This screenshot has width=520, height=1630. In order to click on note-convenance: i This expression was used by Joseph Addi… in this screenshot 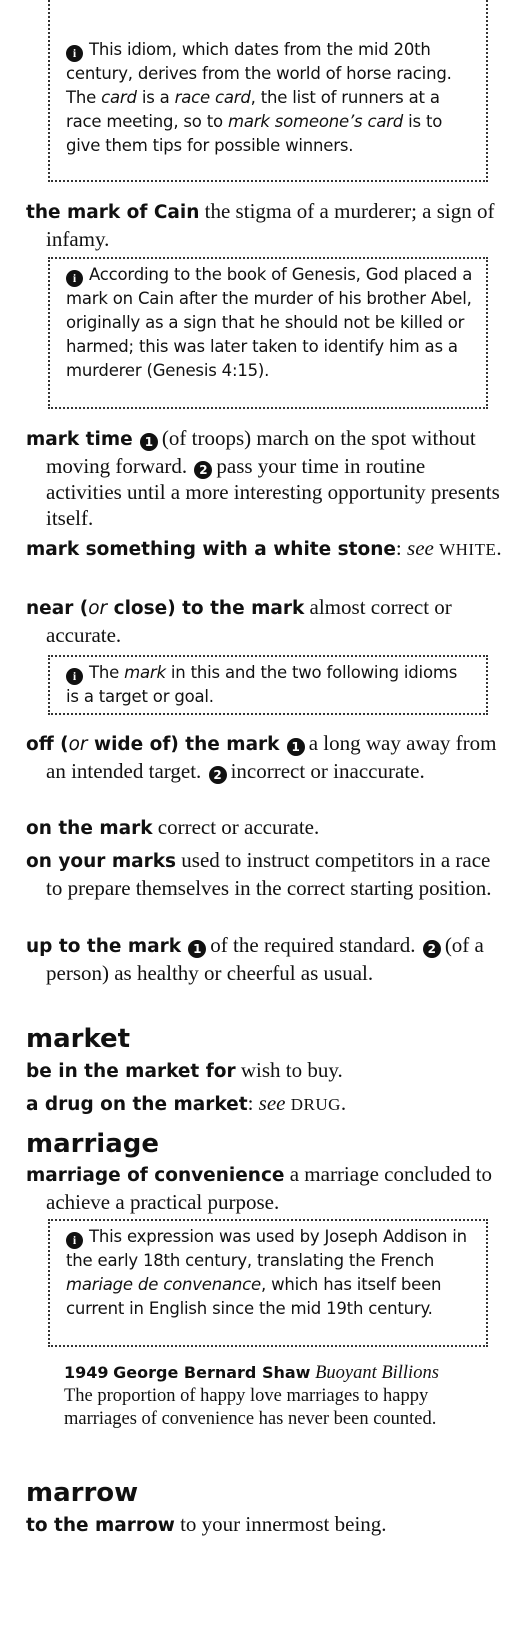, I will do `click(268, 1283)`.